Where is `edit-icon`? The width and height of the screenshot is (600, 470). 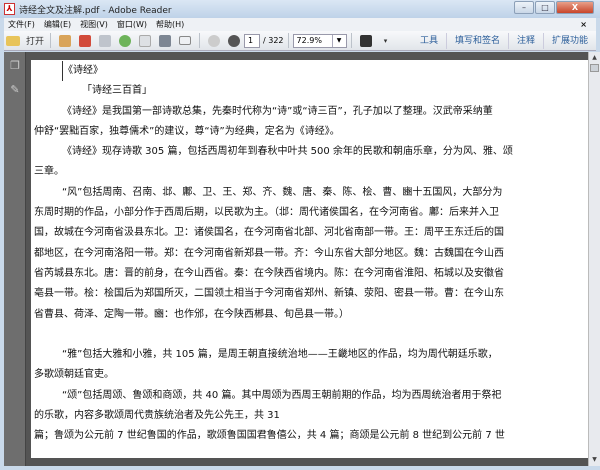
edit-icon is located at coordinates (105, 40).